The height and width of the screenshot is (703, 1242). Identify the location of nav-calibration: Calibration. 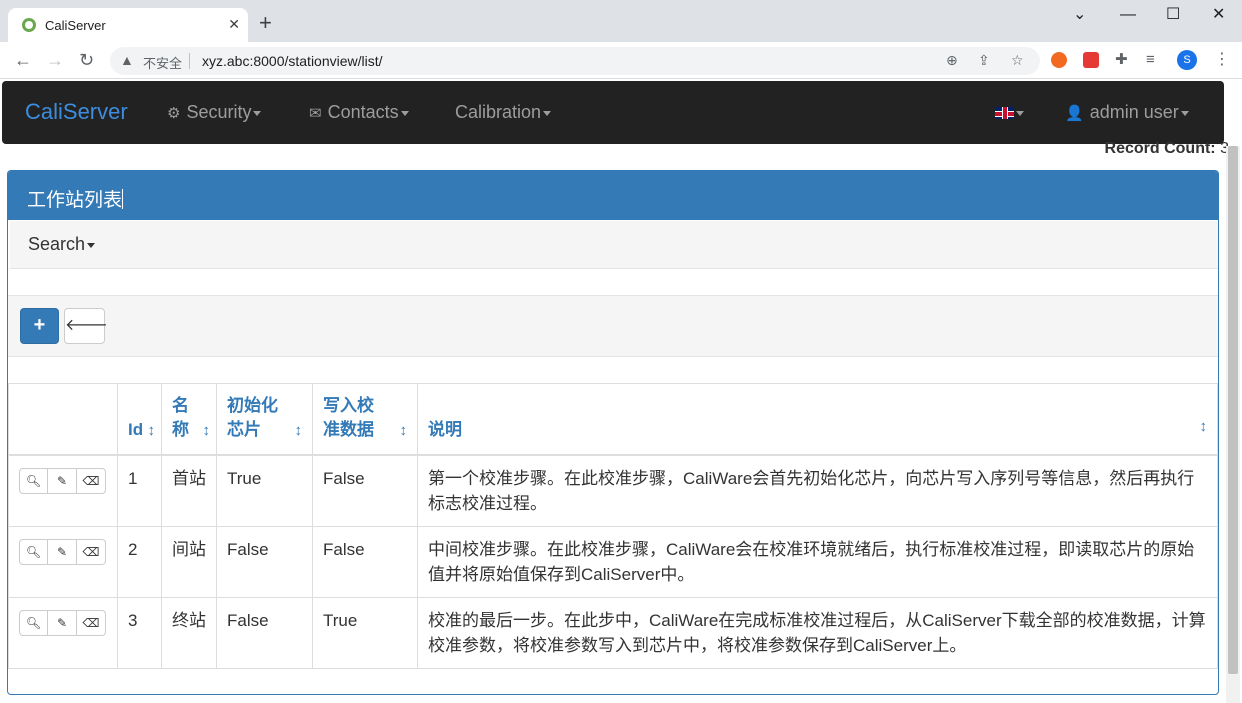
(503, 112).